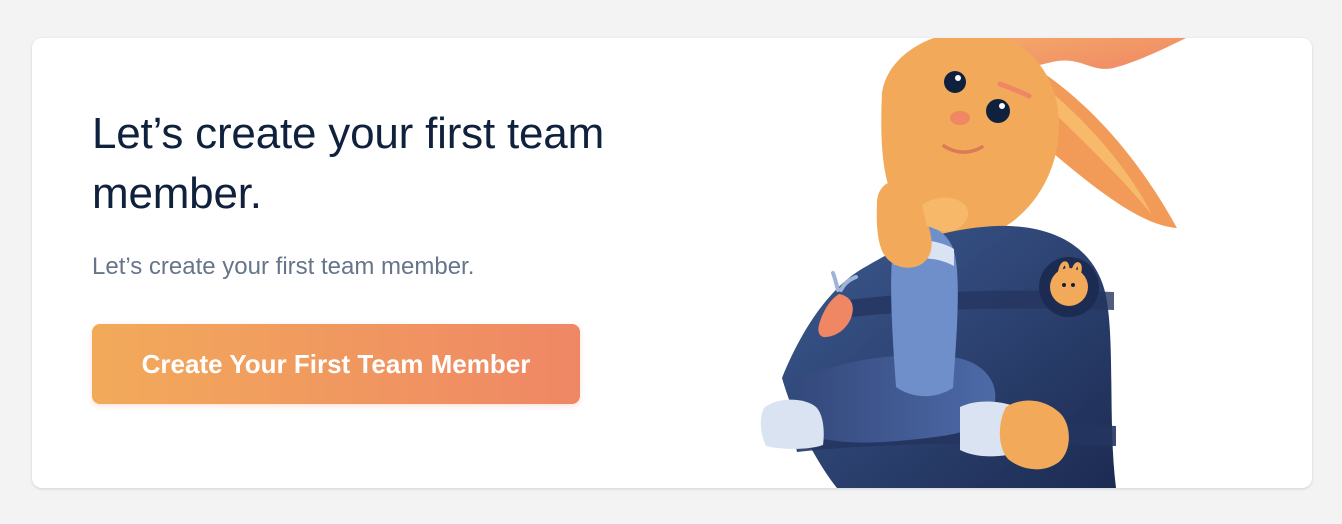  Describe the element at coordinates (955, 82) in the screenshot. I see `rabbit-eye-left` at that location.